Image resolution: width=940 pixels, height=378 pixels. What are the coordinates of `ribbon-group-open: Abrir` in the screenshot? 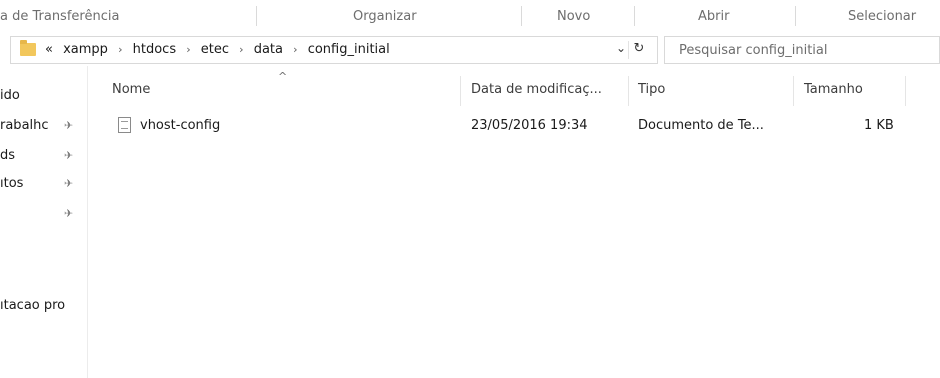 It's located at (713, 16).